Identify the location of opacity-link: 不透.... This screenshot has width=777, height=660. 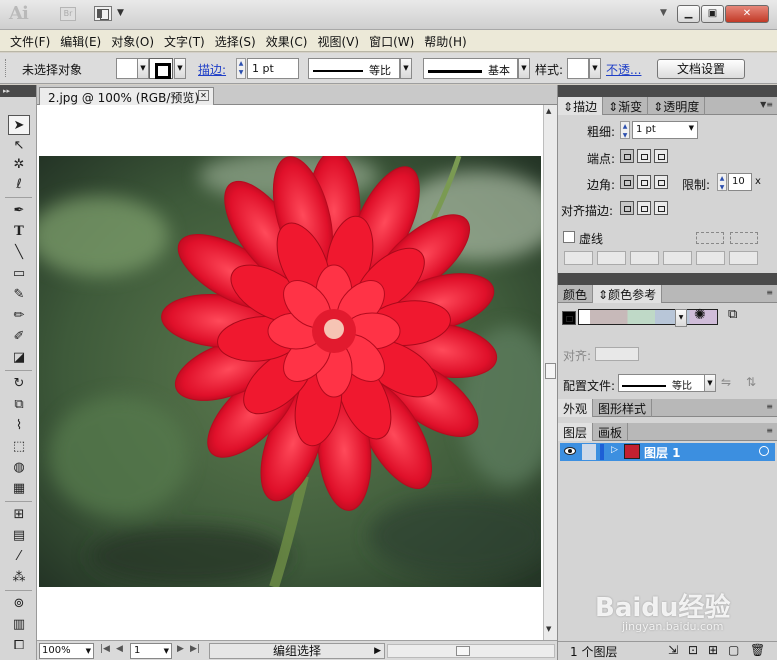
(623, 69).